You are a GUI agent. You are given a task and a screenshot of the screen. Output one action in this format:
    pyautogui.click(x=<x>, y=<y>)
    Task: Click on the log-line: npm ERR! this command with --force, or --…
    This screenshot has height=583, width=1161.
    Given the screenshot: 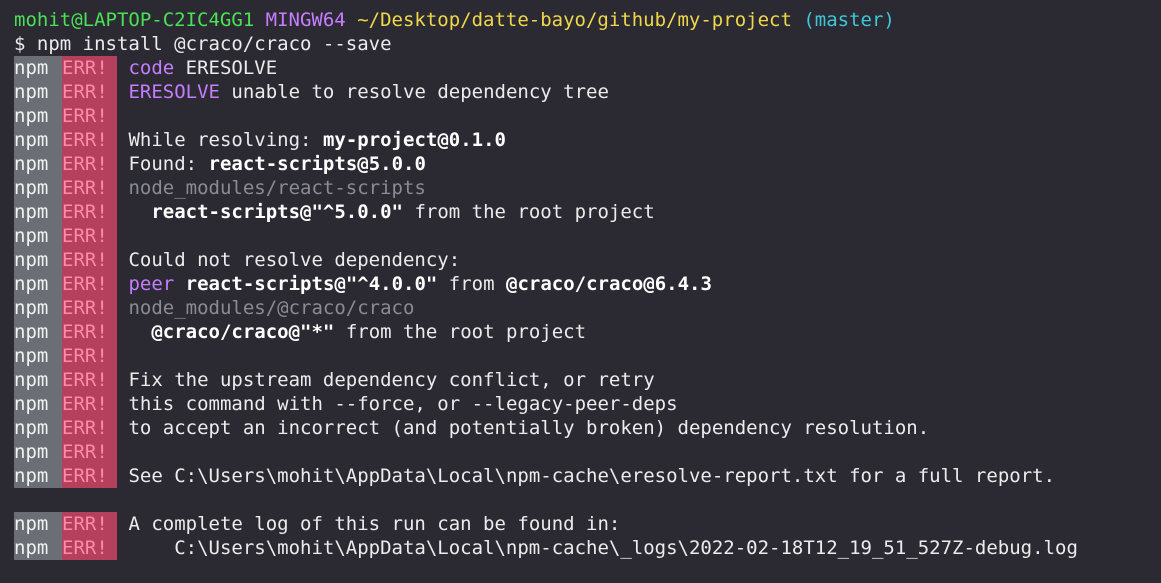 What is the action you would take?
    pyautogui.click(x=346, y=404)
    